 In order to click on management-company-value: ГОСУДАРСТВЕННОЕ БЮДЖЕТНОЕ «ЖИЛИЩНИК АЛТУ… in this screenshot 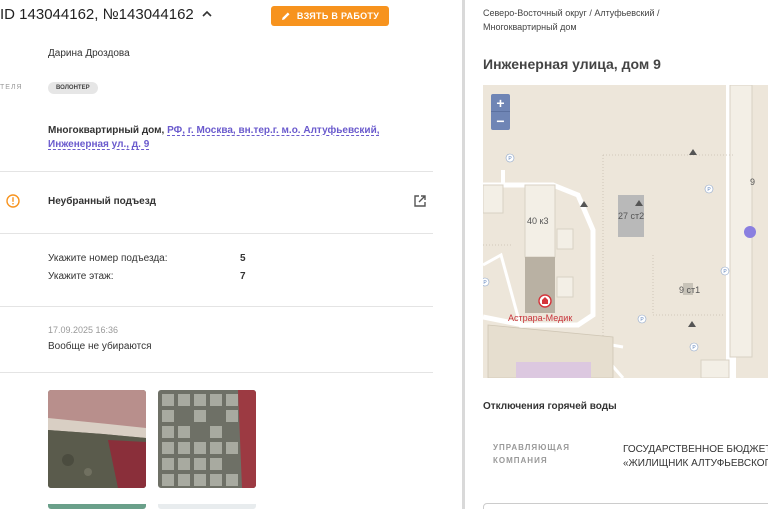, I will do `click(695, 457)`.